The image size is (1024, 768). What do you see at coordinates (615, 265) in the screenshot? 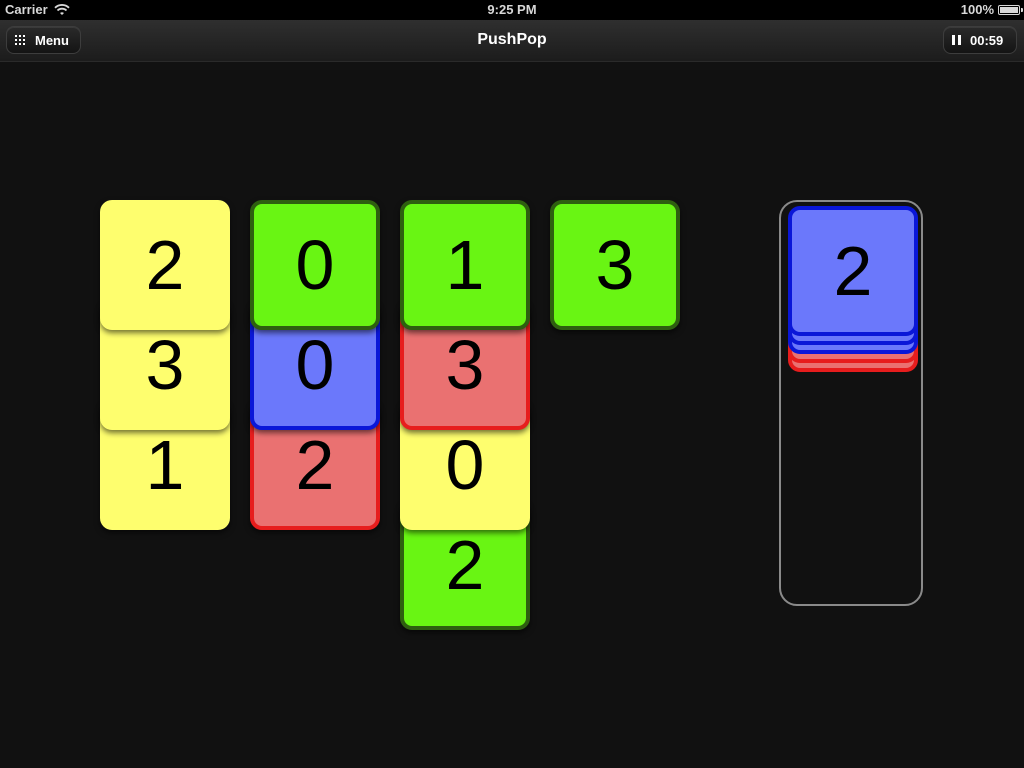
I see `tile: 3` at bounding box center [615, 265].